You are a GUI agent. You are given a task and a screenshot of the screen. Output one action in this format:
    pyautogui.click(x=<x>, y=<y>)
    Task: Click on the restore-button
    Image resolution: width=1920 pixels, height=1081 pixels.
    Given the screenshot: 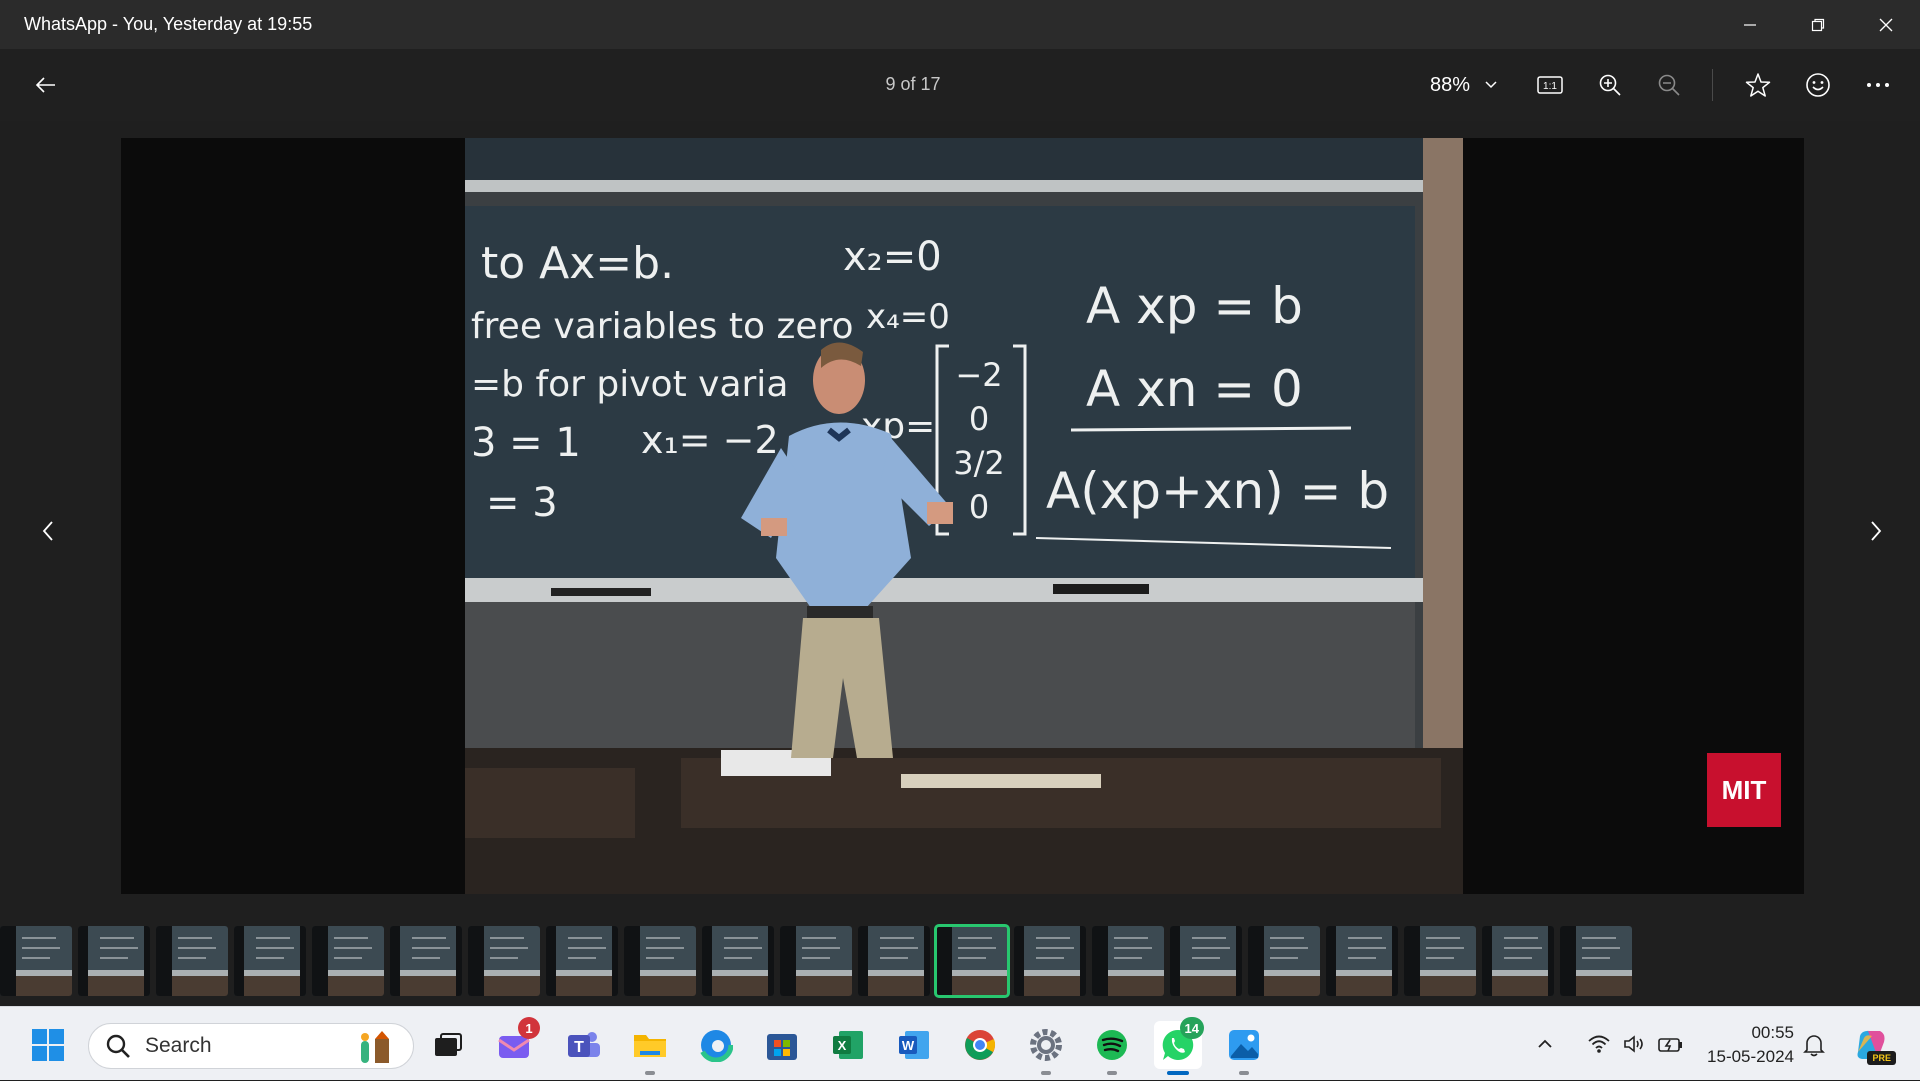 What is the action you would take?
    pyautogui.click(x=1818, y=24)
    